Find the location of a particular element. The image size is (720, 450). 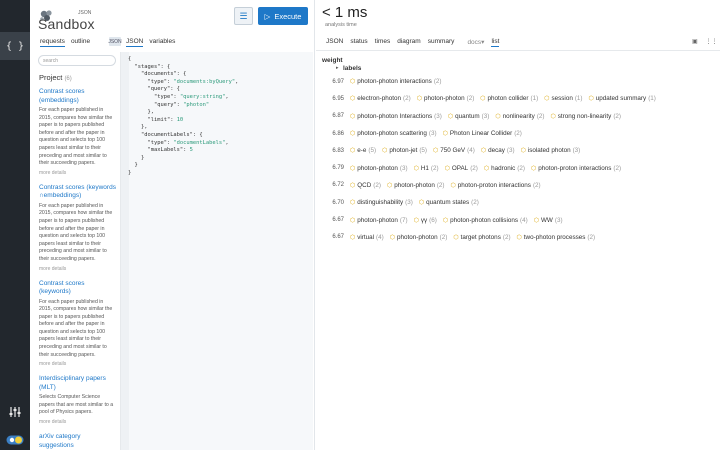

entry-title: Contrast scores (keywords) is located at coordinates (78, 288).